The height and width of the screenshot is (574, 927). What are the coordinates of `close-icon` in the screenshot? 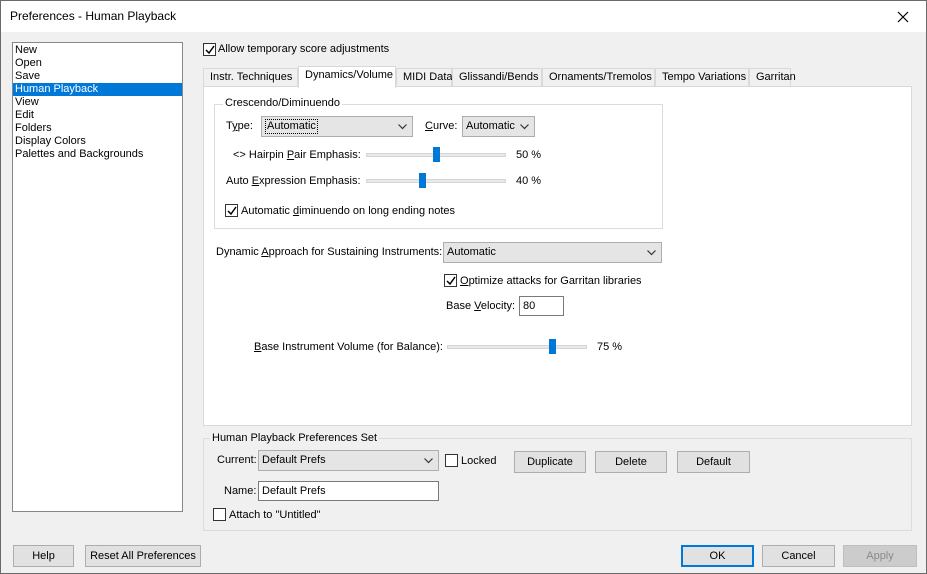 It's located at (903, 16).